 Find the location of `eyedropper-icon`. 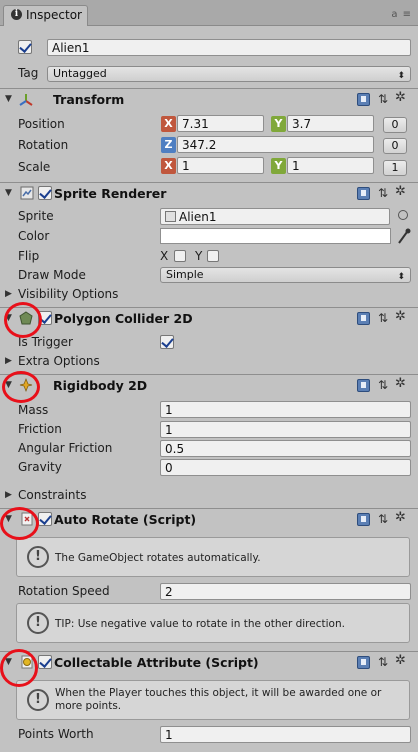

eyedropper-icon is located at coordinates (404, 236).